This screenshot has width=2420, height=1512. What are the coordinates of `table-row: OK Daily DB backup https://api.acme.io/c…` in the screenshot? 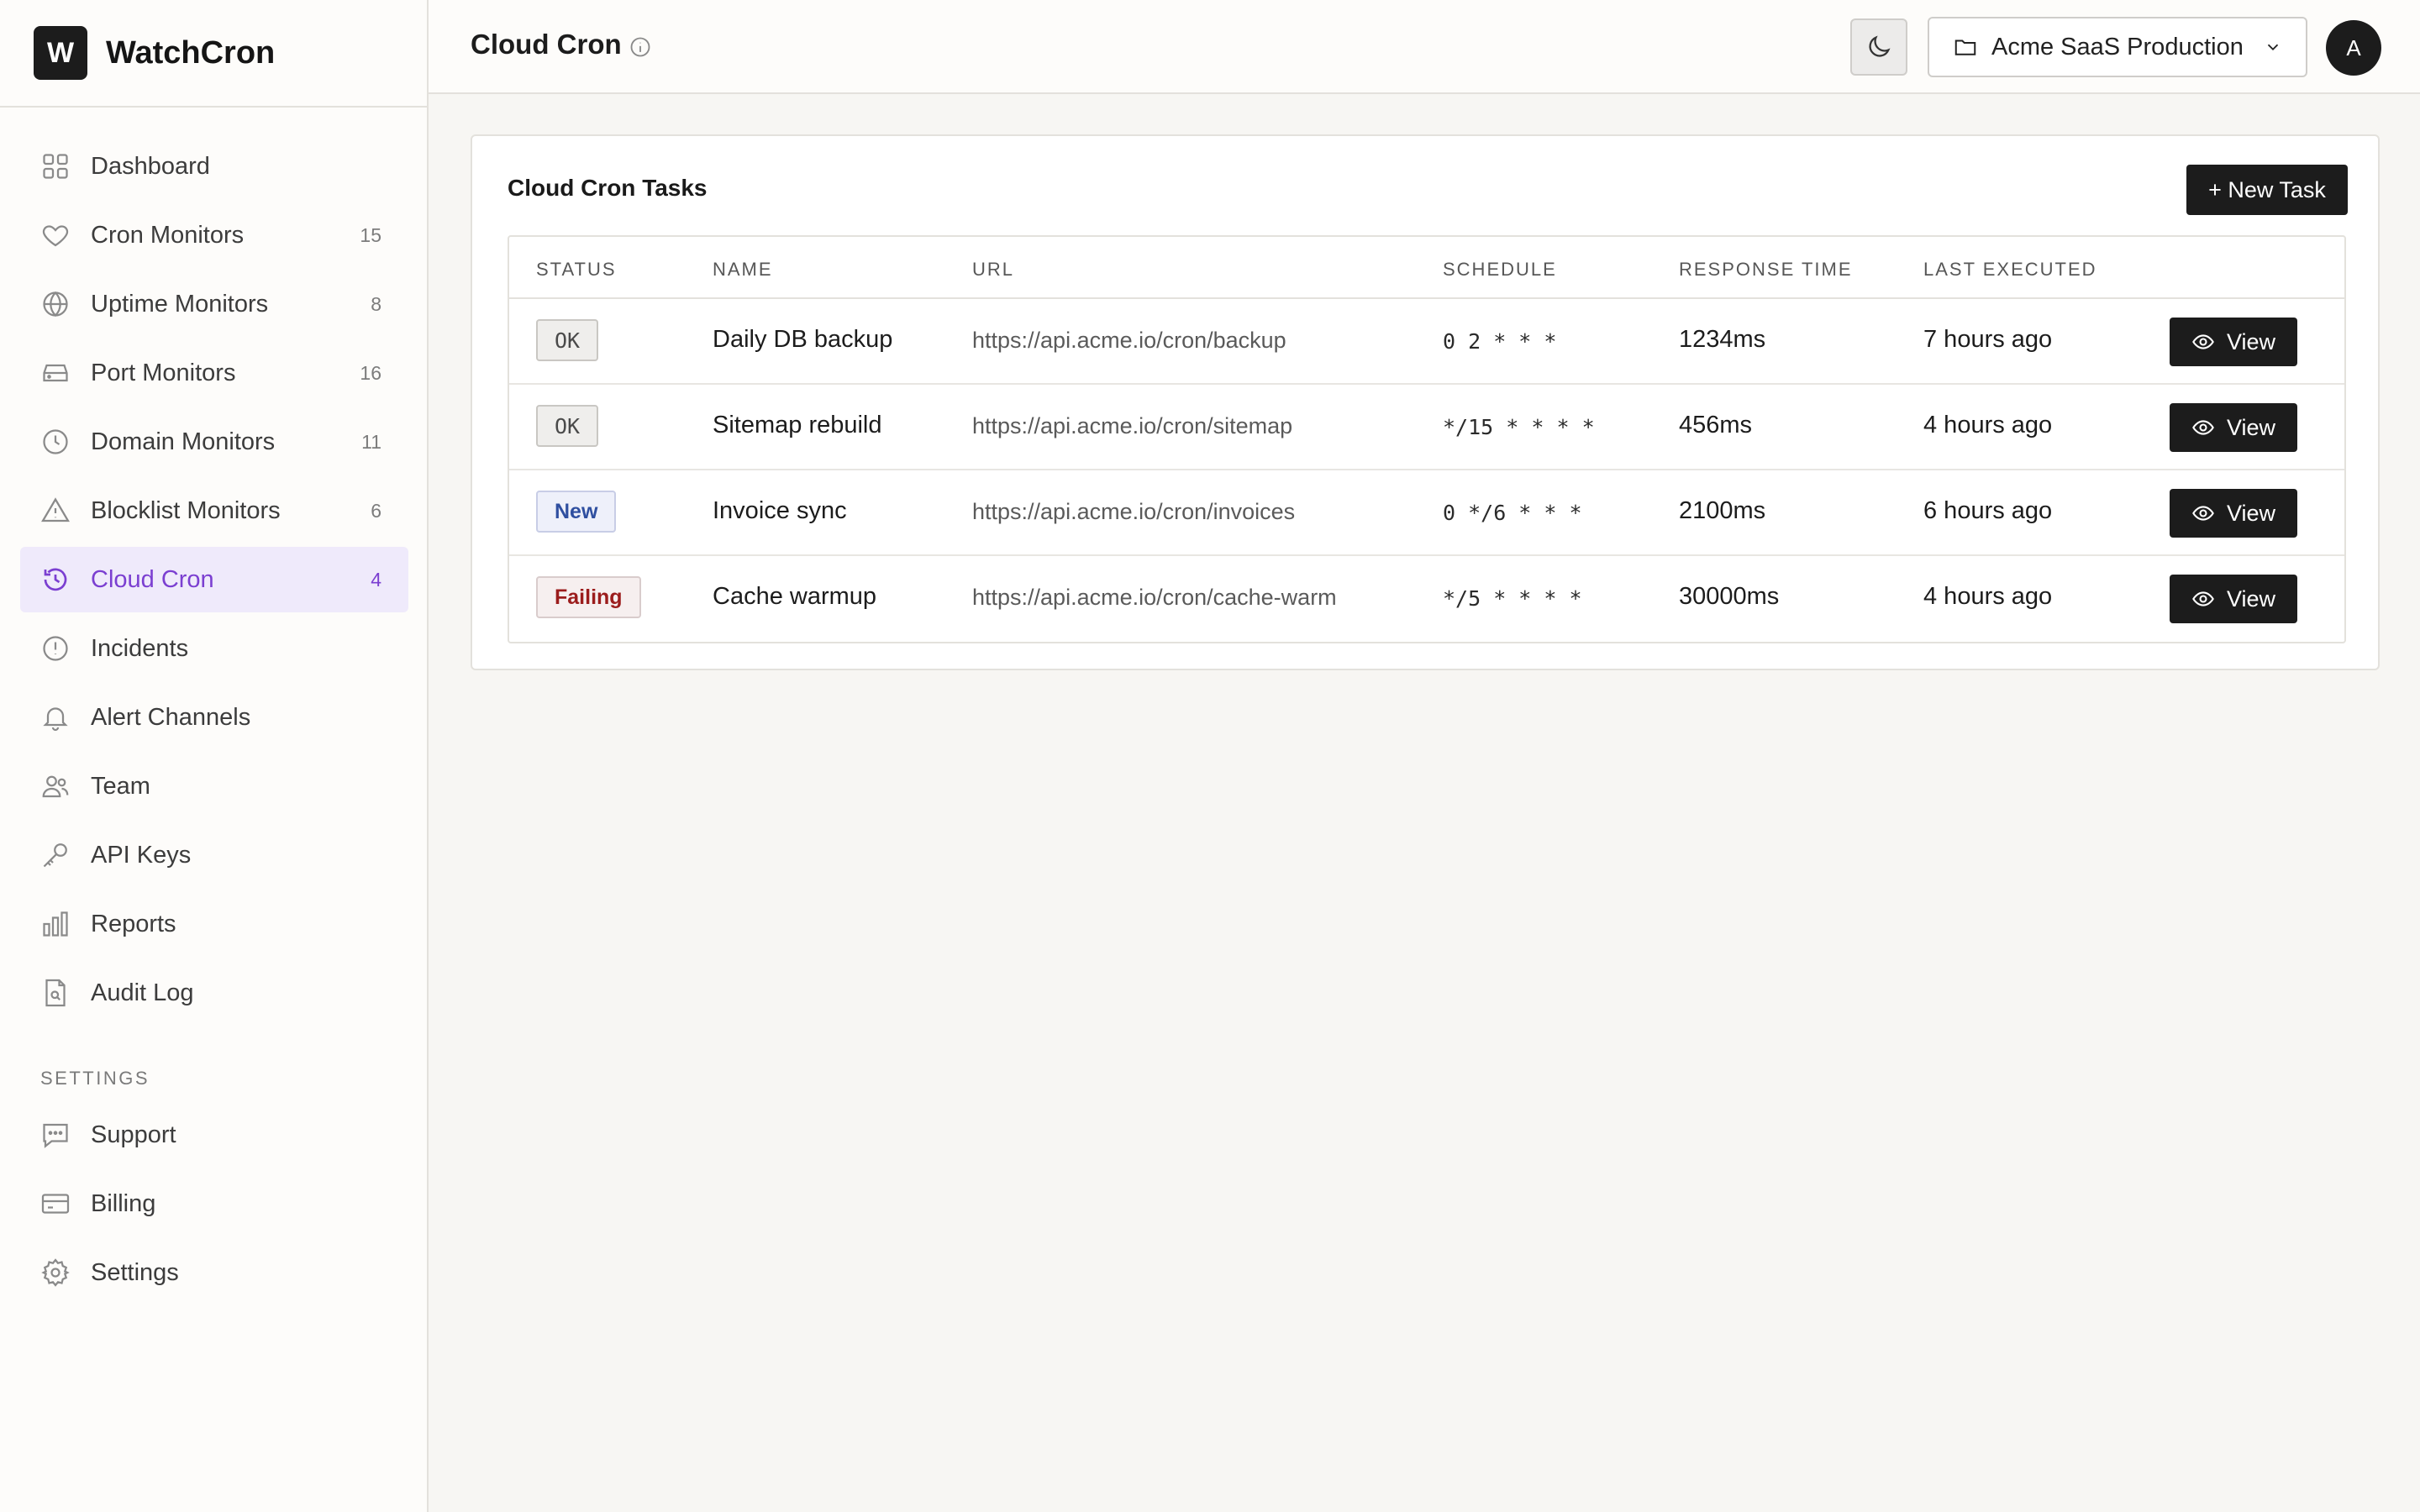 It's located at (1426, 342).